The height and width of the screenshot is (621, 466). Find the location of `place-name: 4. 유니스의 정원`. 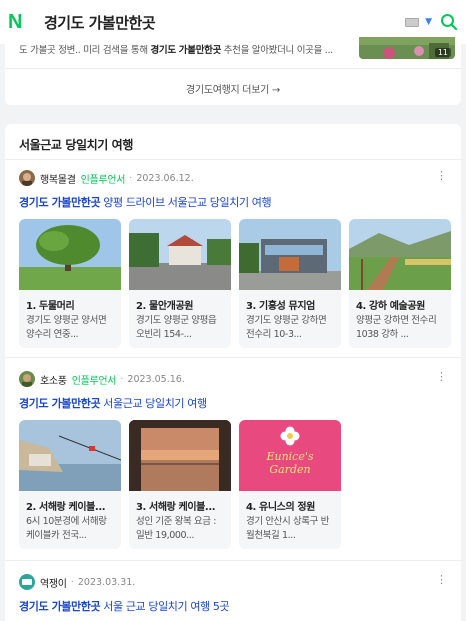

place-name: 4. 유니스의 정원 is located at coordinates (280, 507).